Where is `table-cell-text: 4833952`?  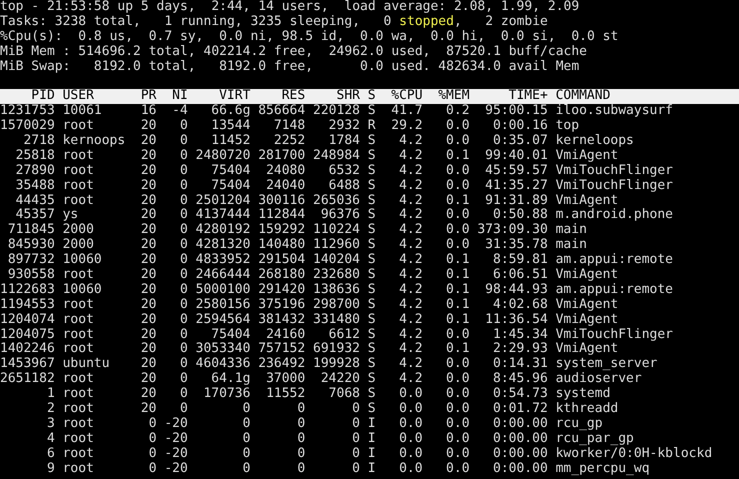 table-cell-text: 4833952 is located at coordinates (222, 260).